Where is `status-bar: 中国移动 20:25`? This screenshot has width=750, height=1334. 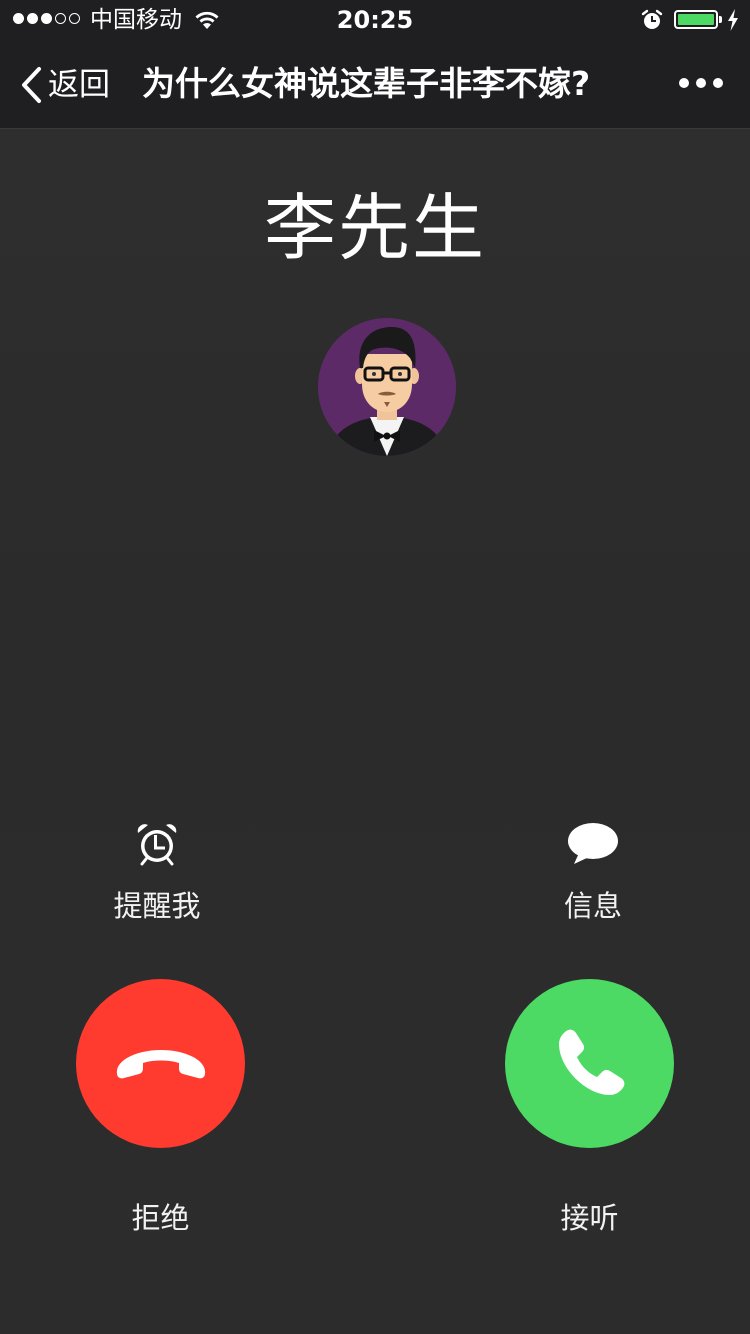
status-bar: 中国移动 20:25 is located at coordinates (375, 20).